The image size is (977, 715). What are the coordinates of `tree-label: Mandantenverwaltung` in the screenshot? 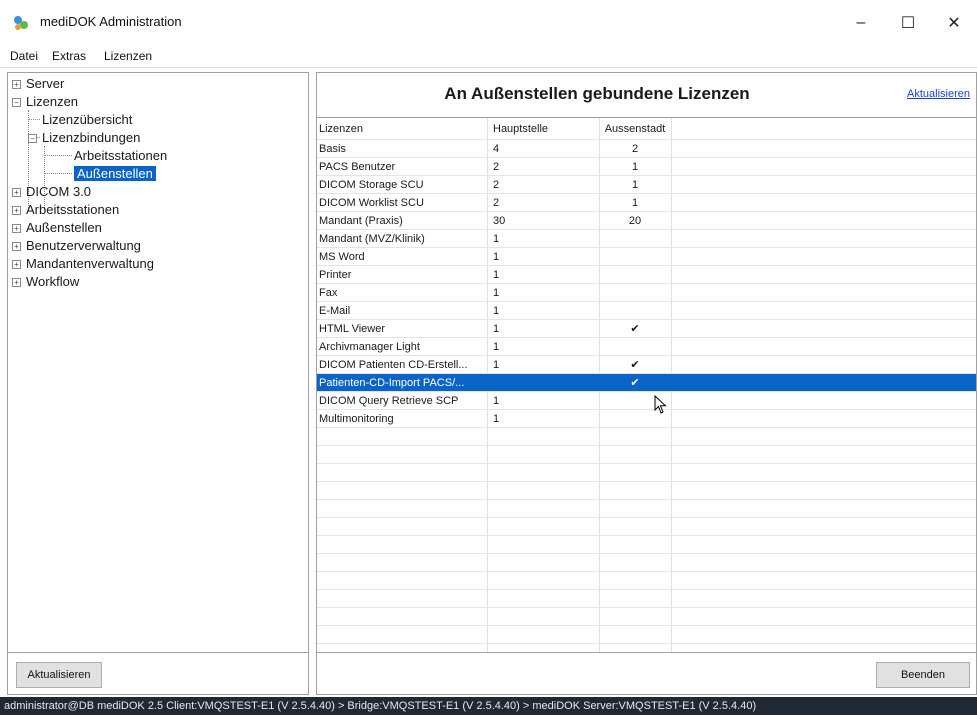 It's located at (90, 263).